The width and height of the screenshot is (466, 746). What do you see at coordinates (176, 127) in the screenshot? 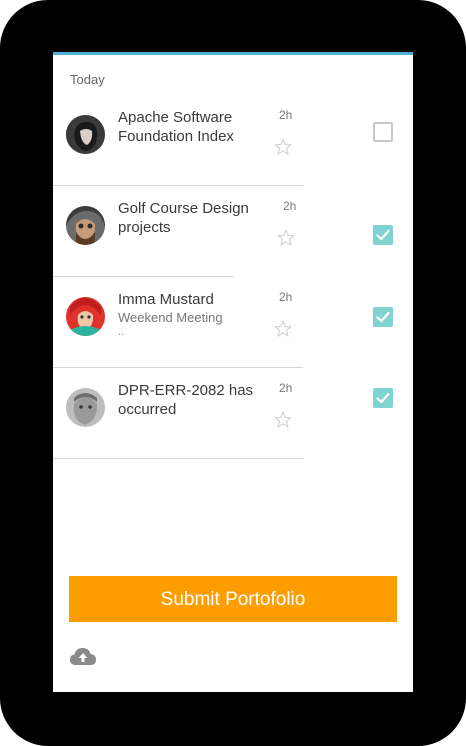
I see `item-title: Apache Software Foundation Index` at bounding box center [176, 127].